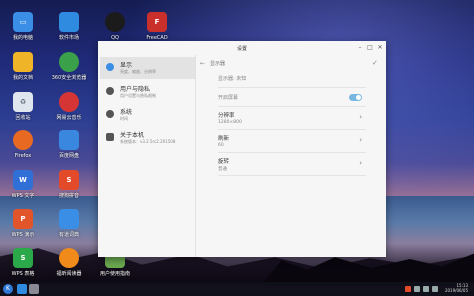  I want to click on sidebar-item-display: 显示 亮度、缩放、分辨率, so click(147, 68).